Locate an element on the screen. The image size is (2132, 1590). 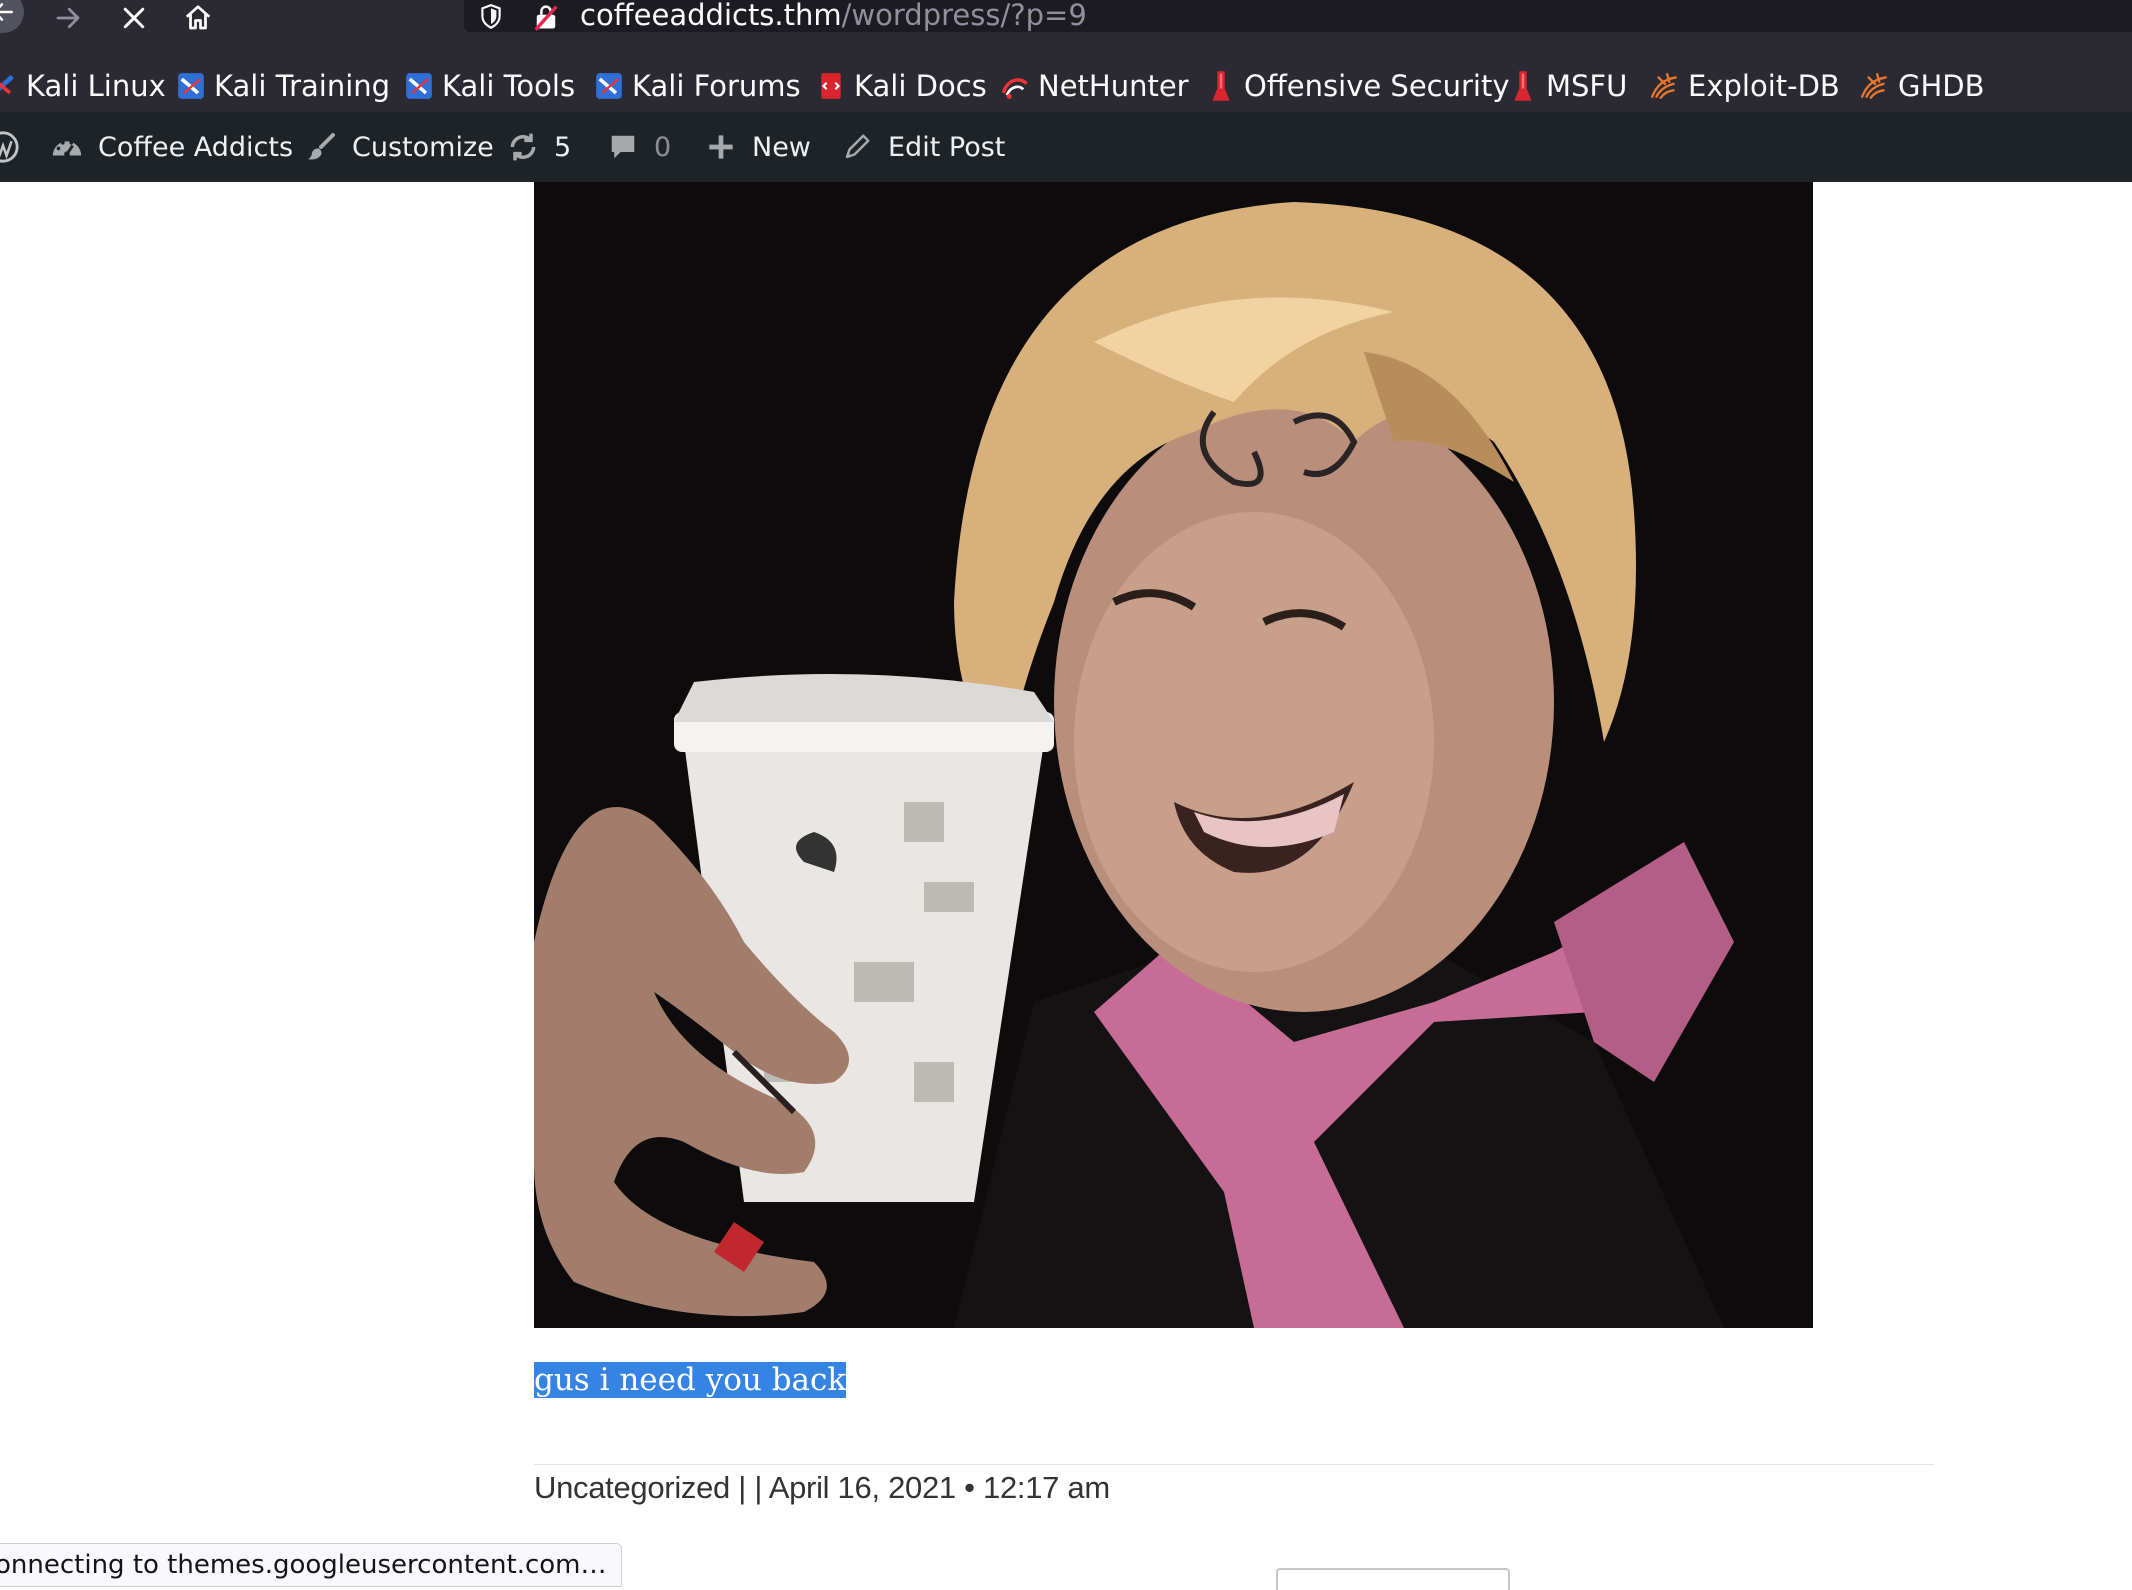
nethunter-icon is located at coordinates (1015, 86).